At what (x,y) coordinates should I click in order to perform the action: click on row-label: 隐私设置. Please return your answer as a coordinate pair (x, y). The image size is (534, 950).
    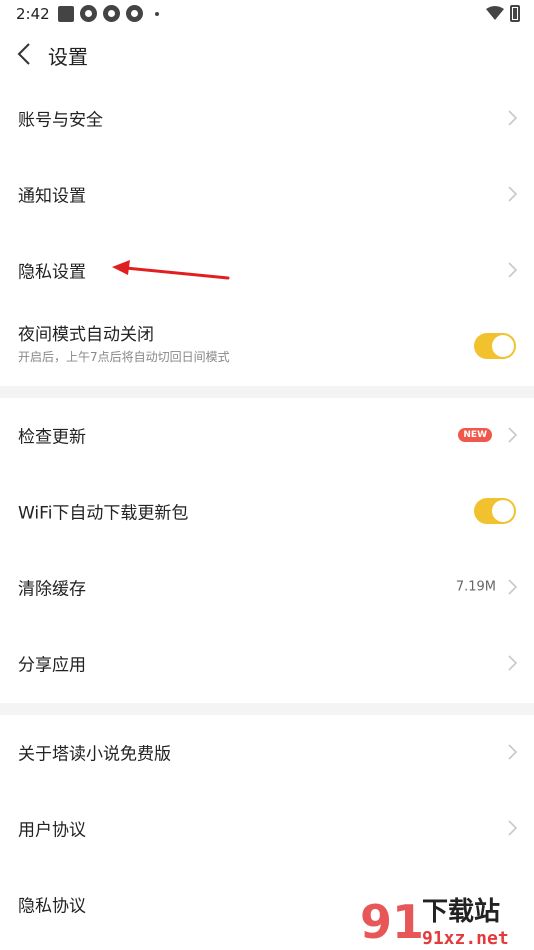
    Looking at the image, I should click on (52, 272).